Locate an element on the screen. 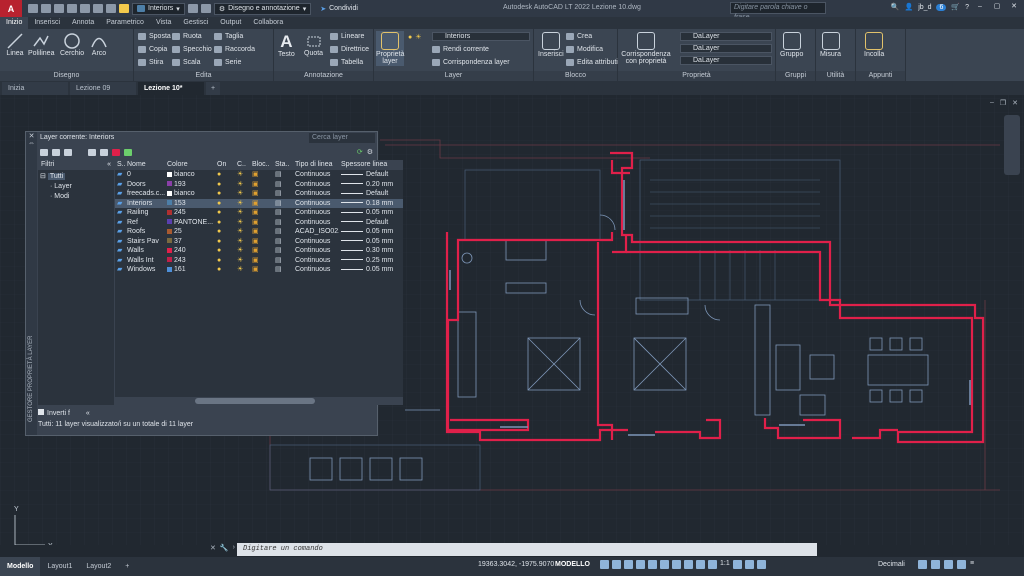  layer-props-icon is located at coordinates (205, 8).